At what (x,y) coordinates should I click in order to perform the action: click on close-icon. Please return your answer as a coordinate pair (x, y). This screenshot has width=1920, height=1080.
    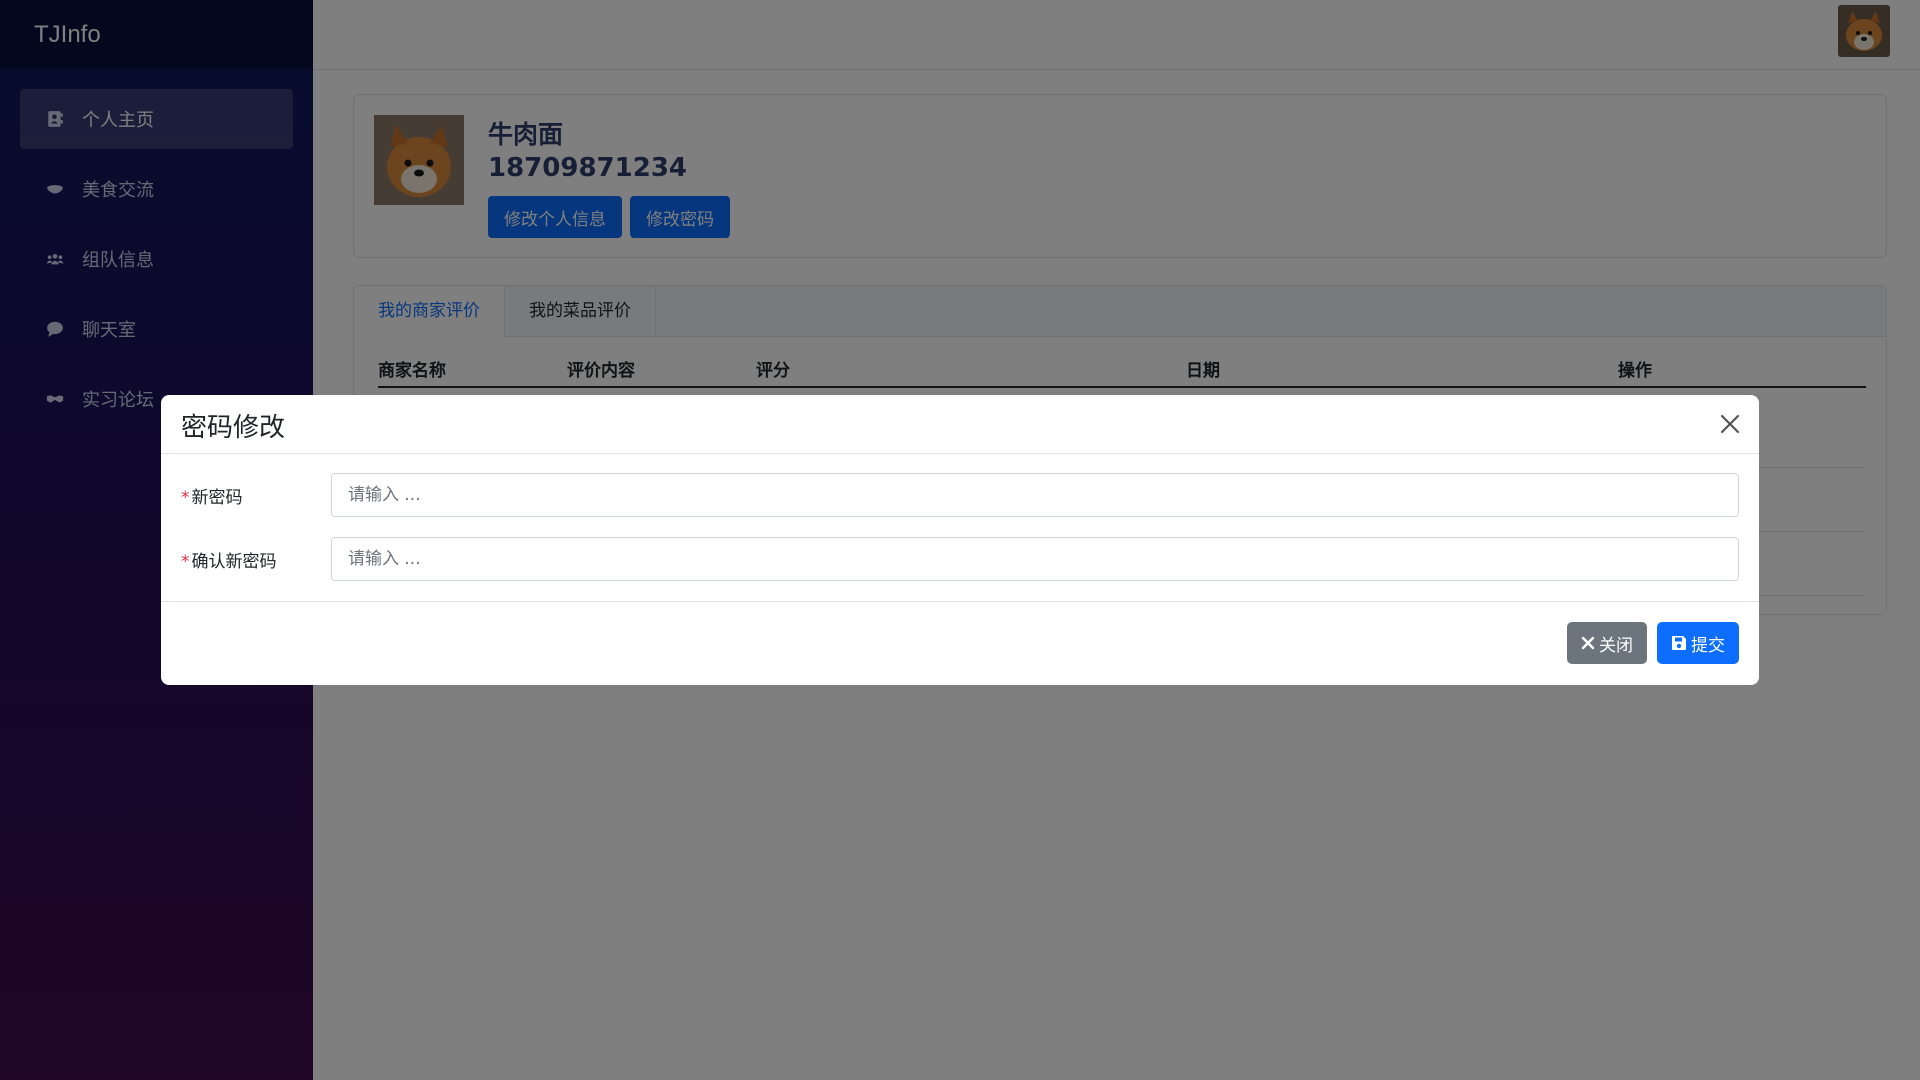
    Looking at the image, I should click on (1730, 424).